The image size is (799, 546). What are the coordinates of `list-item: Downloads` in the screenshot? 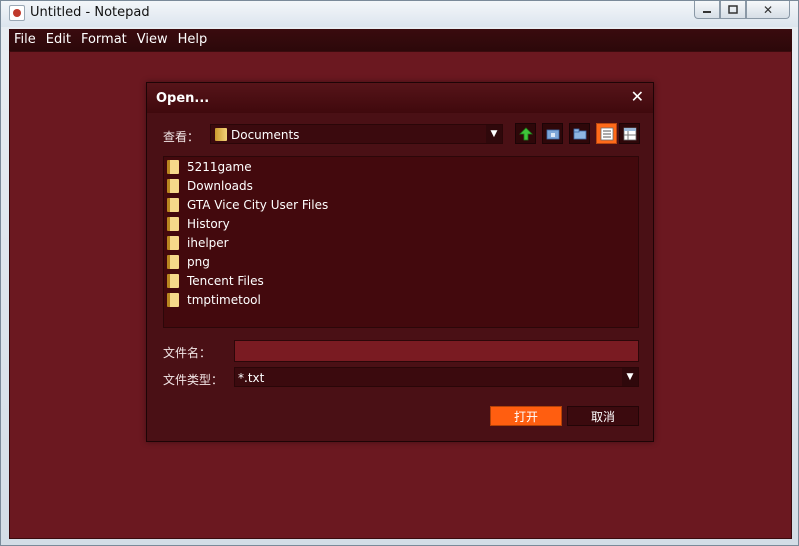 It's located at (210, 185).